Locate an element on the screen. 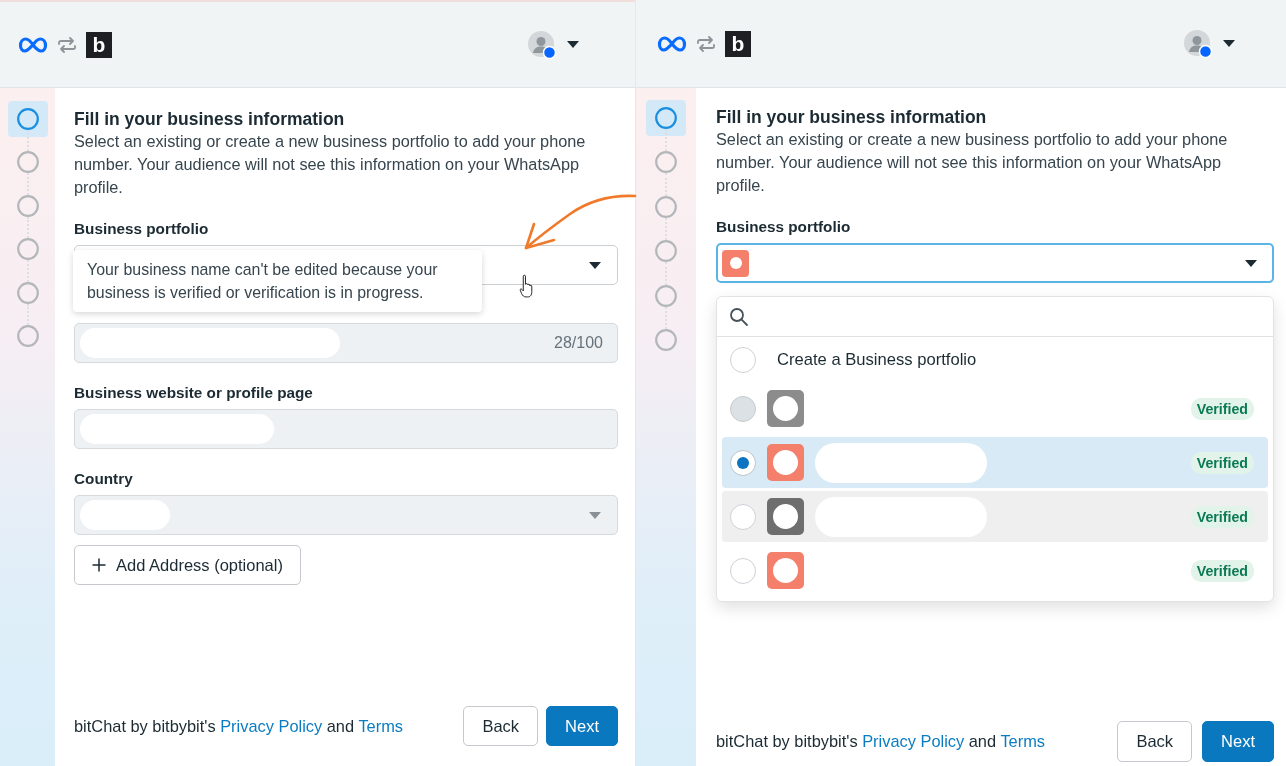  search-icon is located at coordinates (739, 316).